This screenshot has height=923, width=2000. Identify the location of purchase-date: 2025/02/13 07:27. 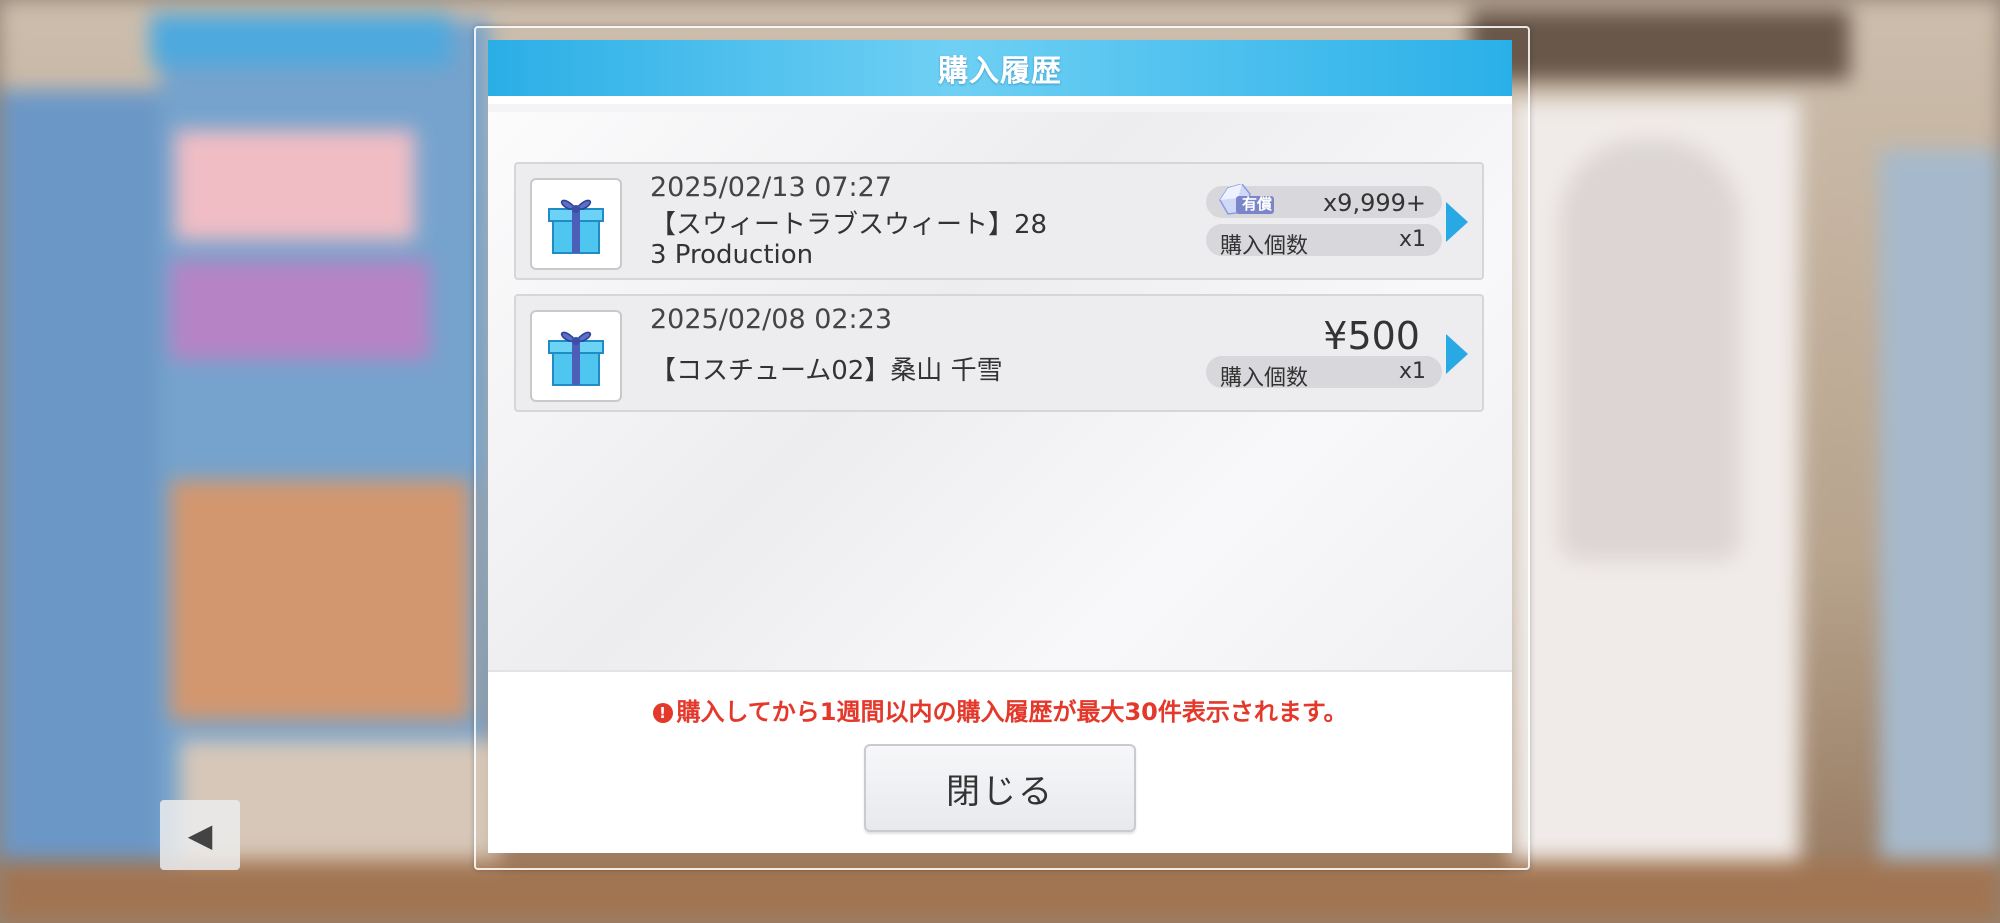
(771, 187).